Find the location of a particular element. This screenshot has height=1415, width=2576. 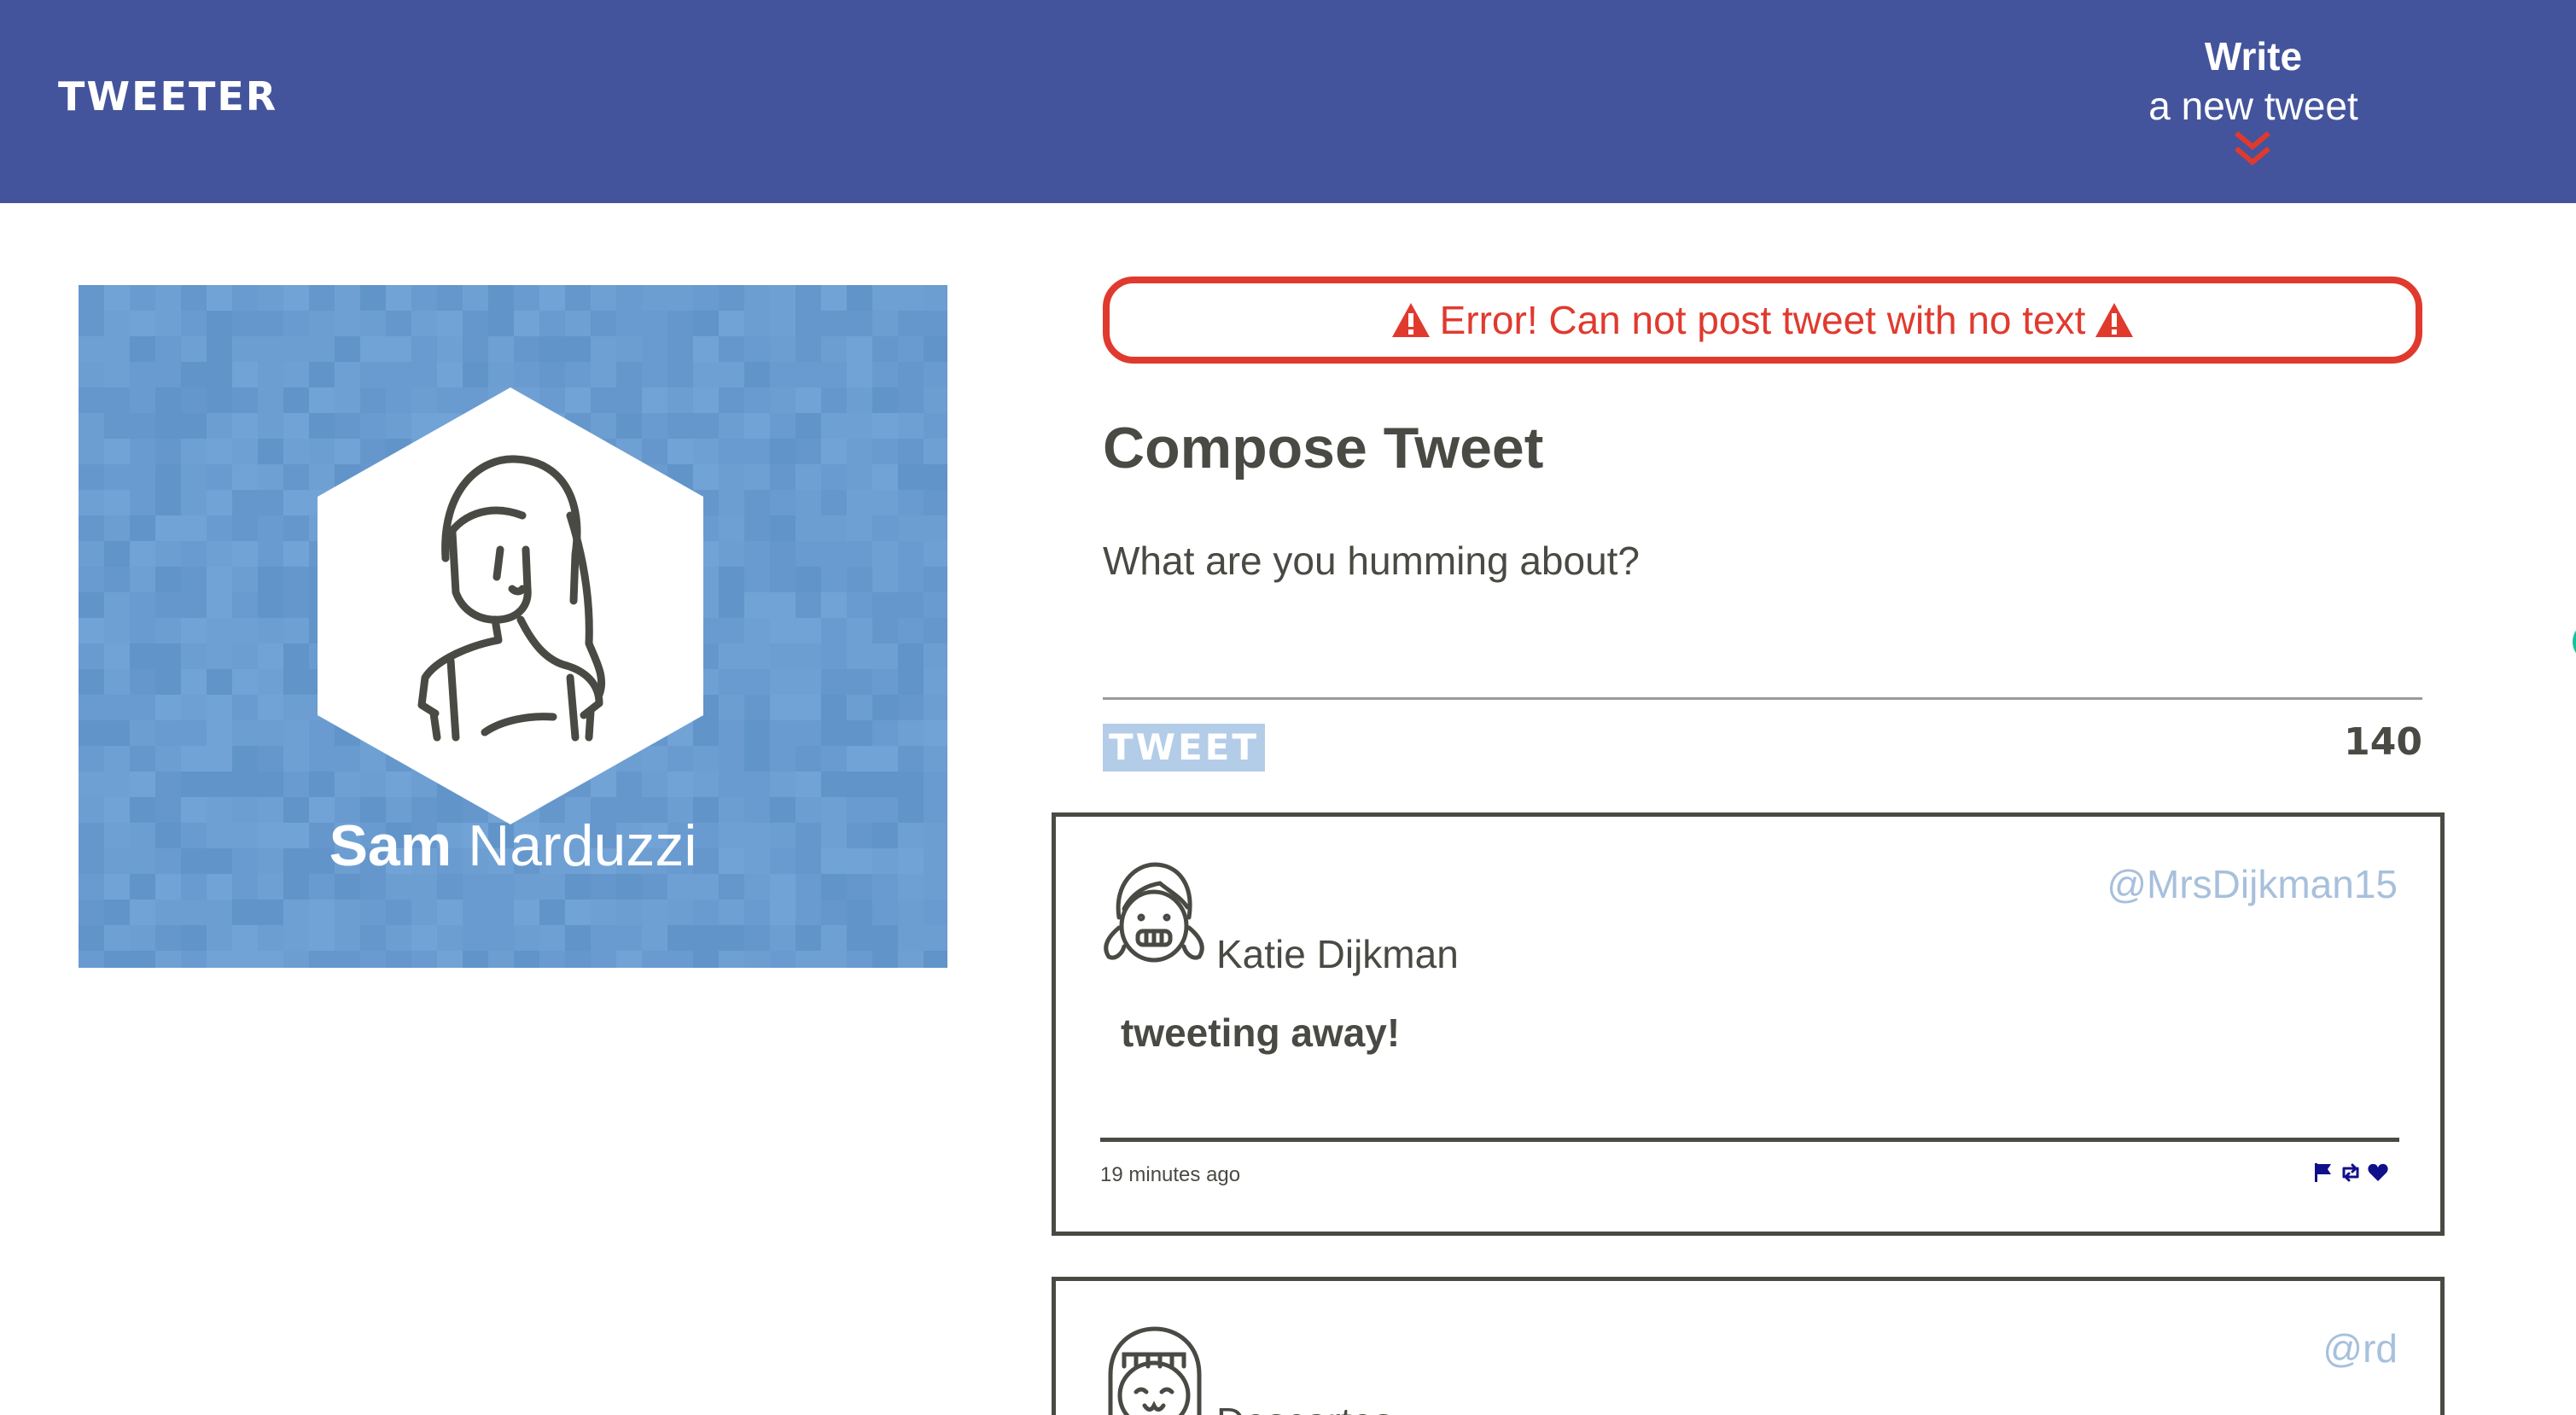

tweet-content: tweeting away! is located at coordinates (1261, 1032).